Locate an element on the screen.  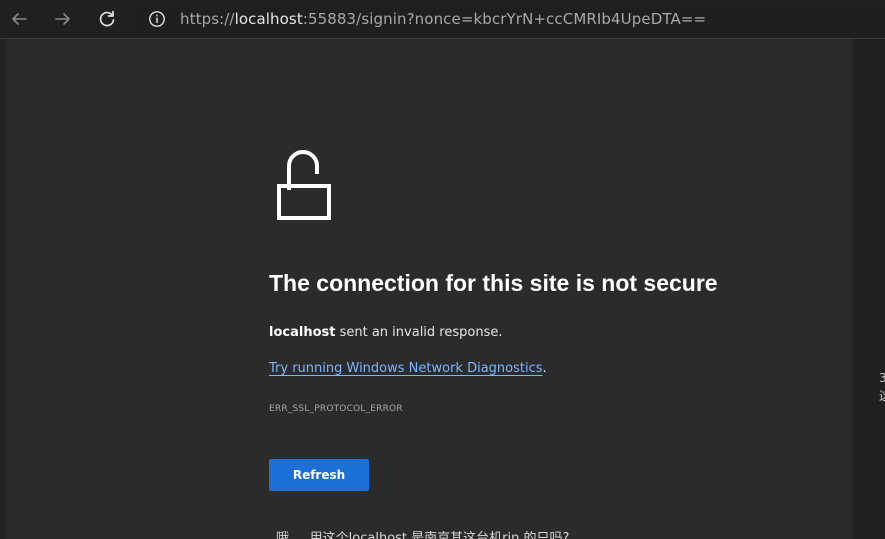
bottom-text-fragment: 哦 ... 用这个localhost 是南京其这台机rin 的只吗? is located at coordinates (423, 535).